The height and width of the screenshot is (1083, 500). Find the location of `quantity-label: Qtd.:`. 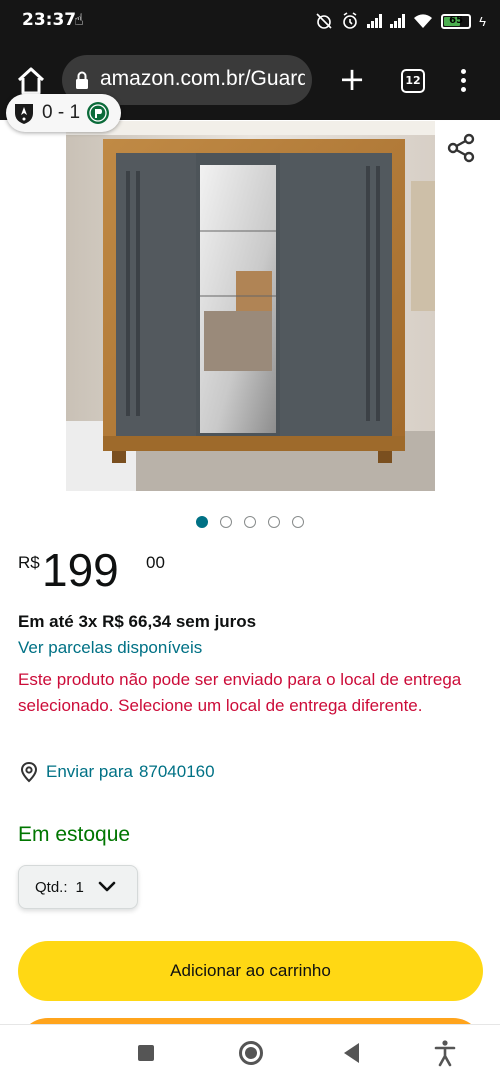

quantity-label: Qtd.: is located at coordinates (51, 887).